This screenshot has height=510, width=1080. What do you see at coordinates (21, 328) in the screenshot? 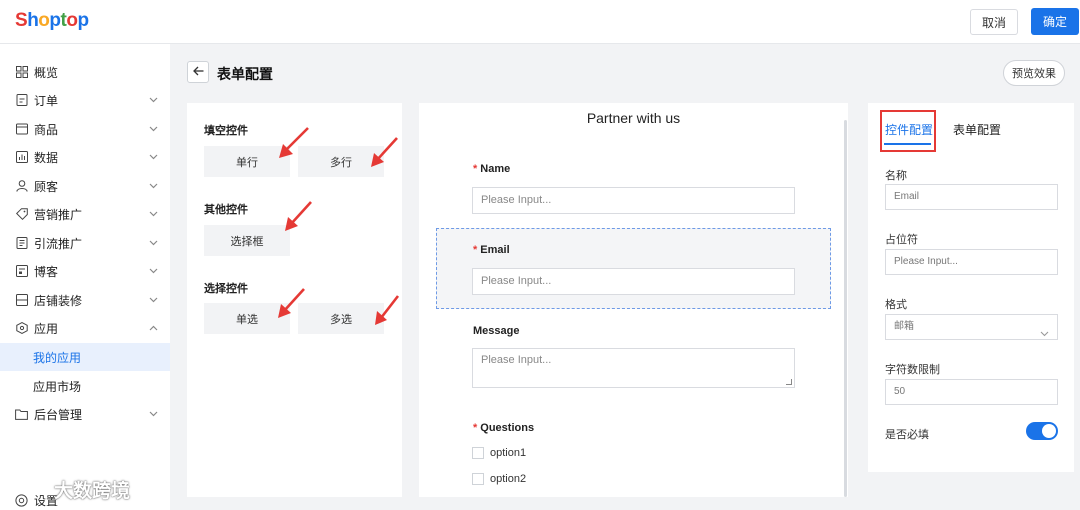
I see `app-icon` at bounding box center [21, 328].